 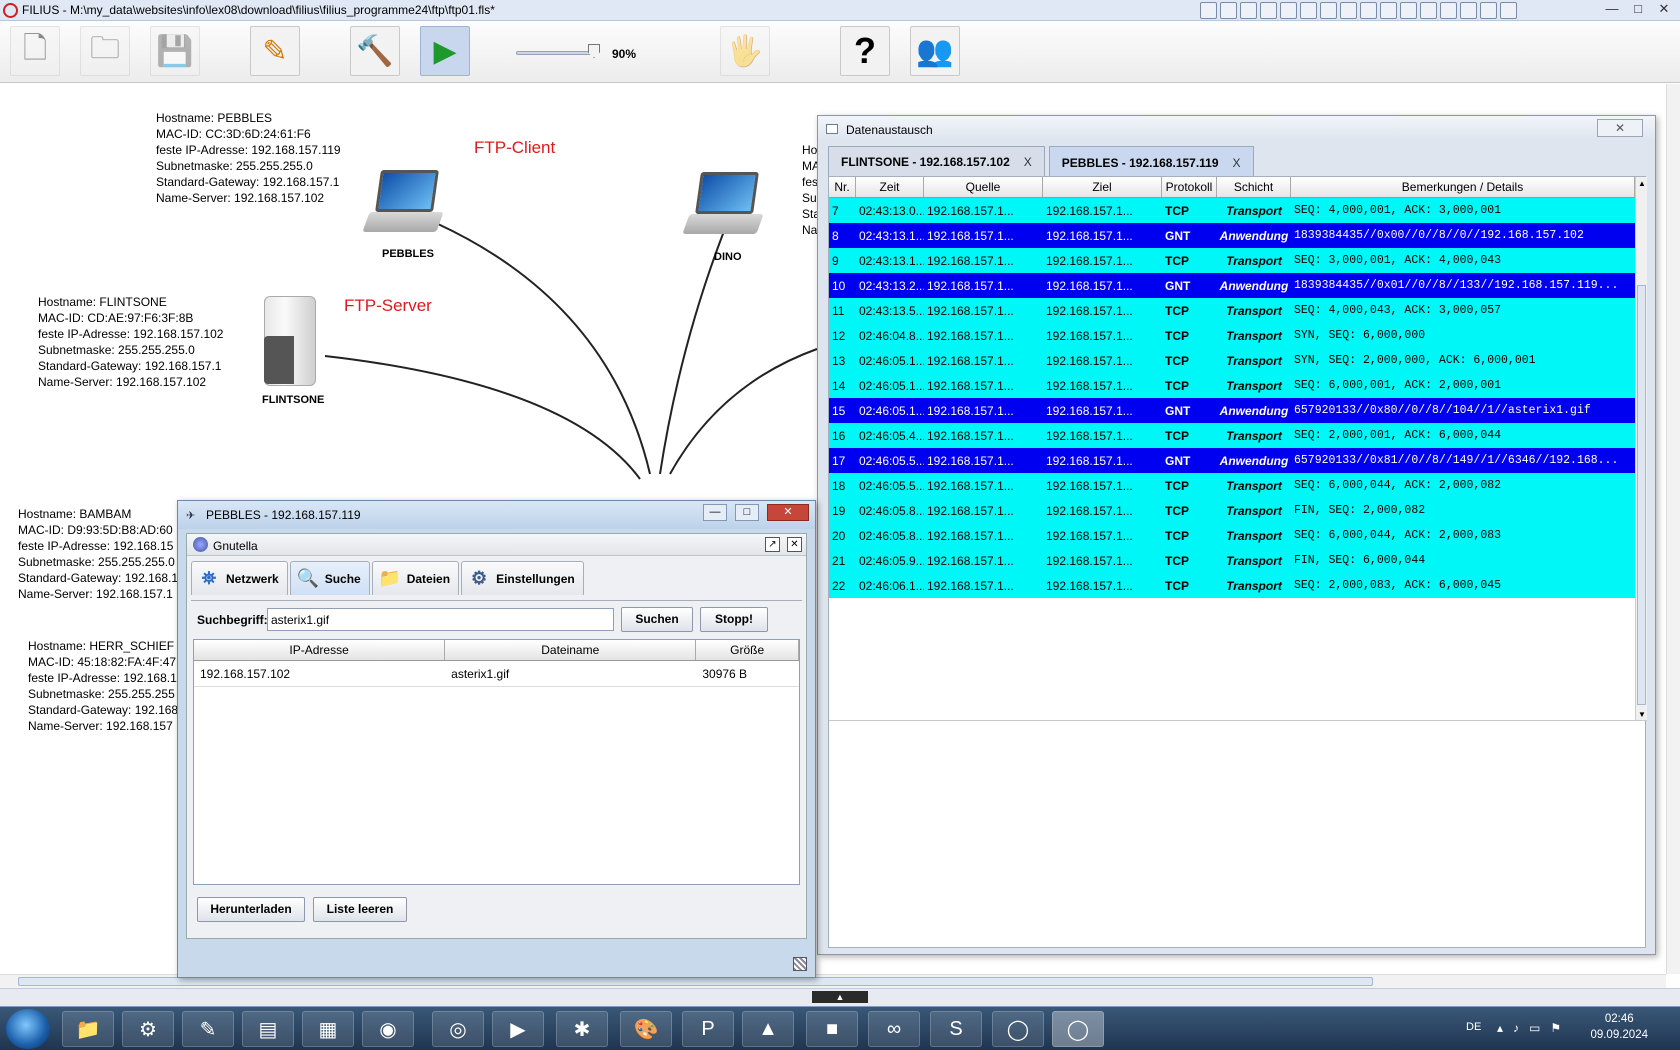 What do you see at coordinates (1018, 1029) in the screenshot?
I see `taskbar-ring-icon: ◯` at bounding box center [1018, 1029].